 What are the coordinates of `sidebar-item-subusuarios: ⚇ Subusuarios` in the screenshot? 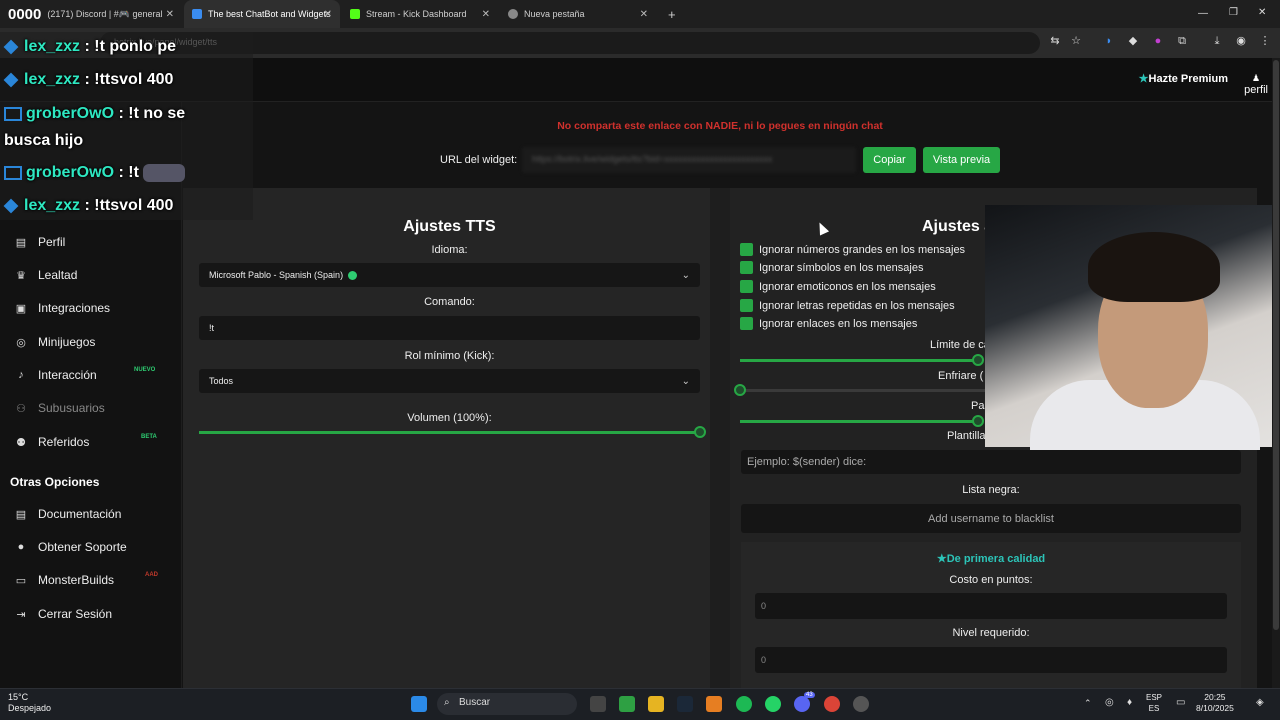 It's located at (59, 408).